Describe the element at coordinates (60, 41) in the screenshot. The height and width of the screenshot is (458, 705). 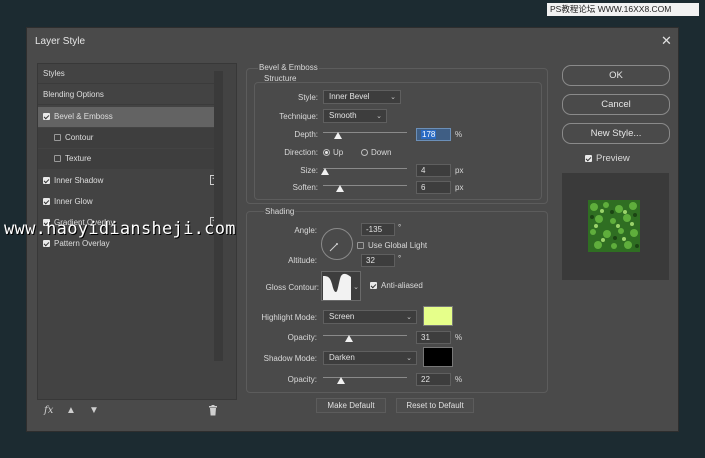
I see `dialog-title: Layer Style` at that location.